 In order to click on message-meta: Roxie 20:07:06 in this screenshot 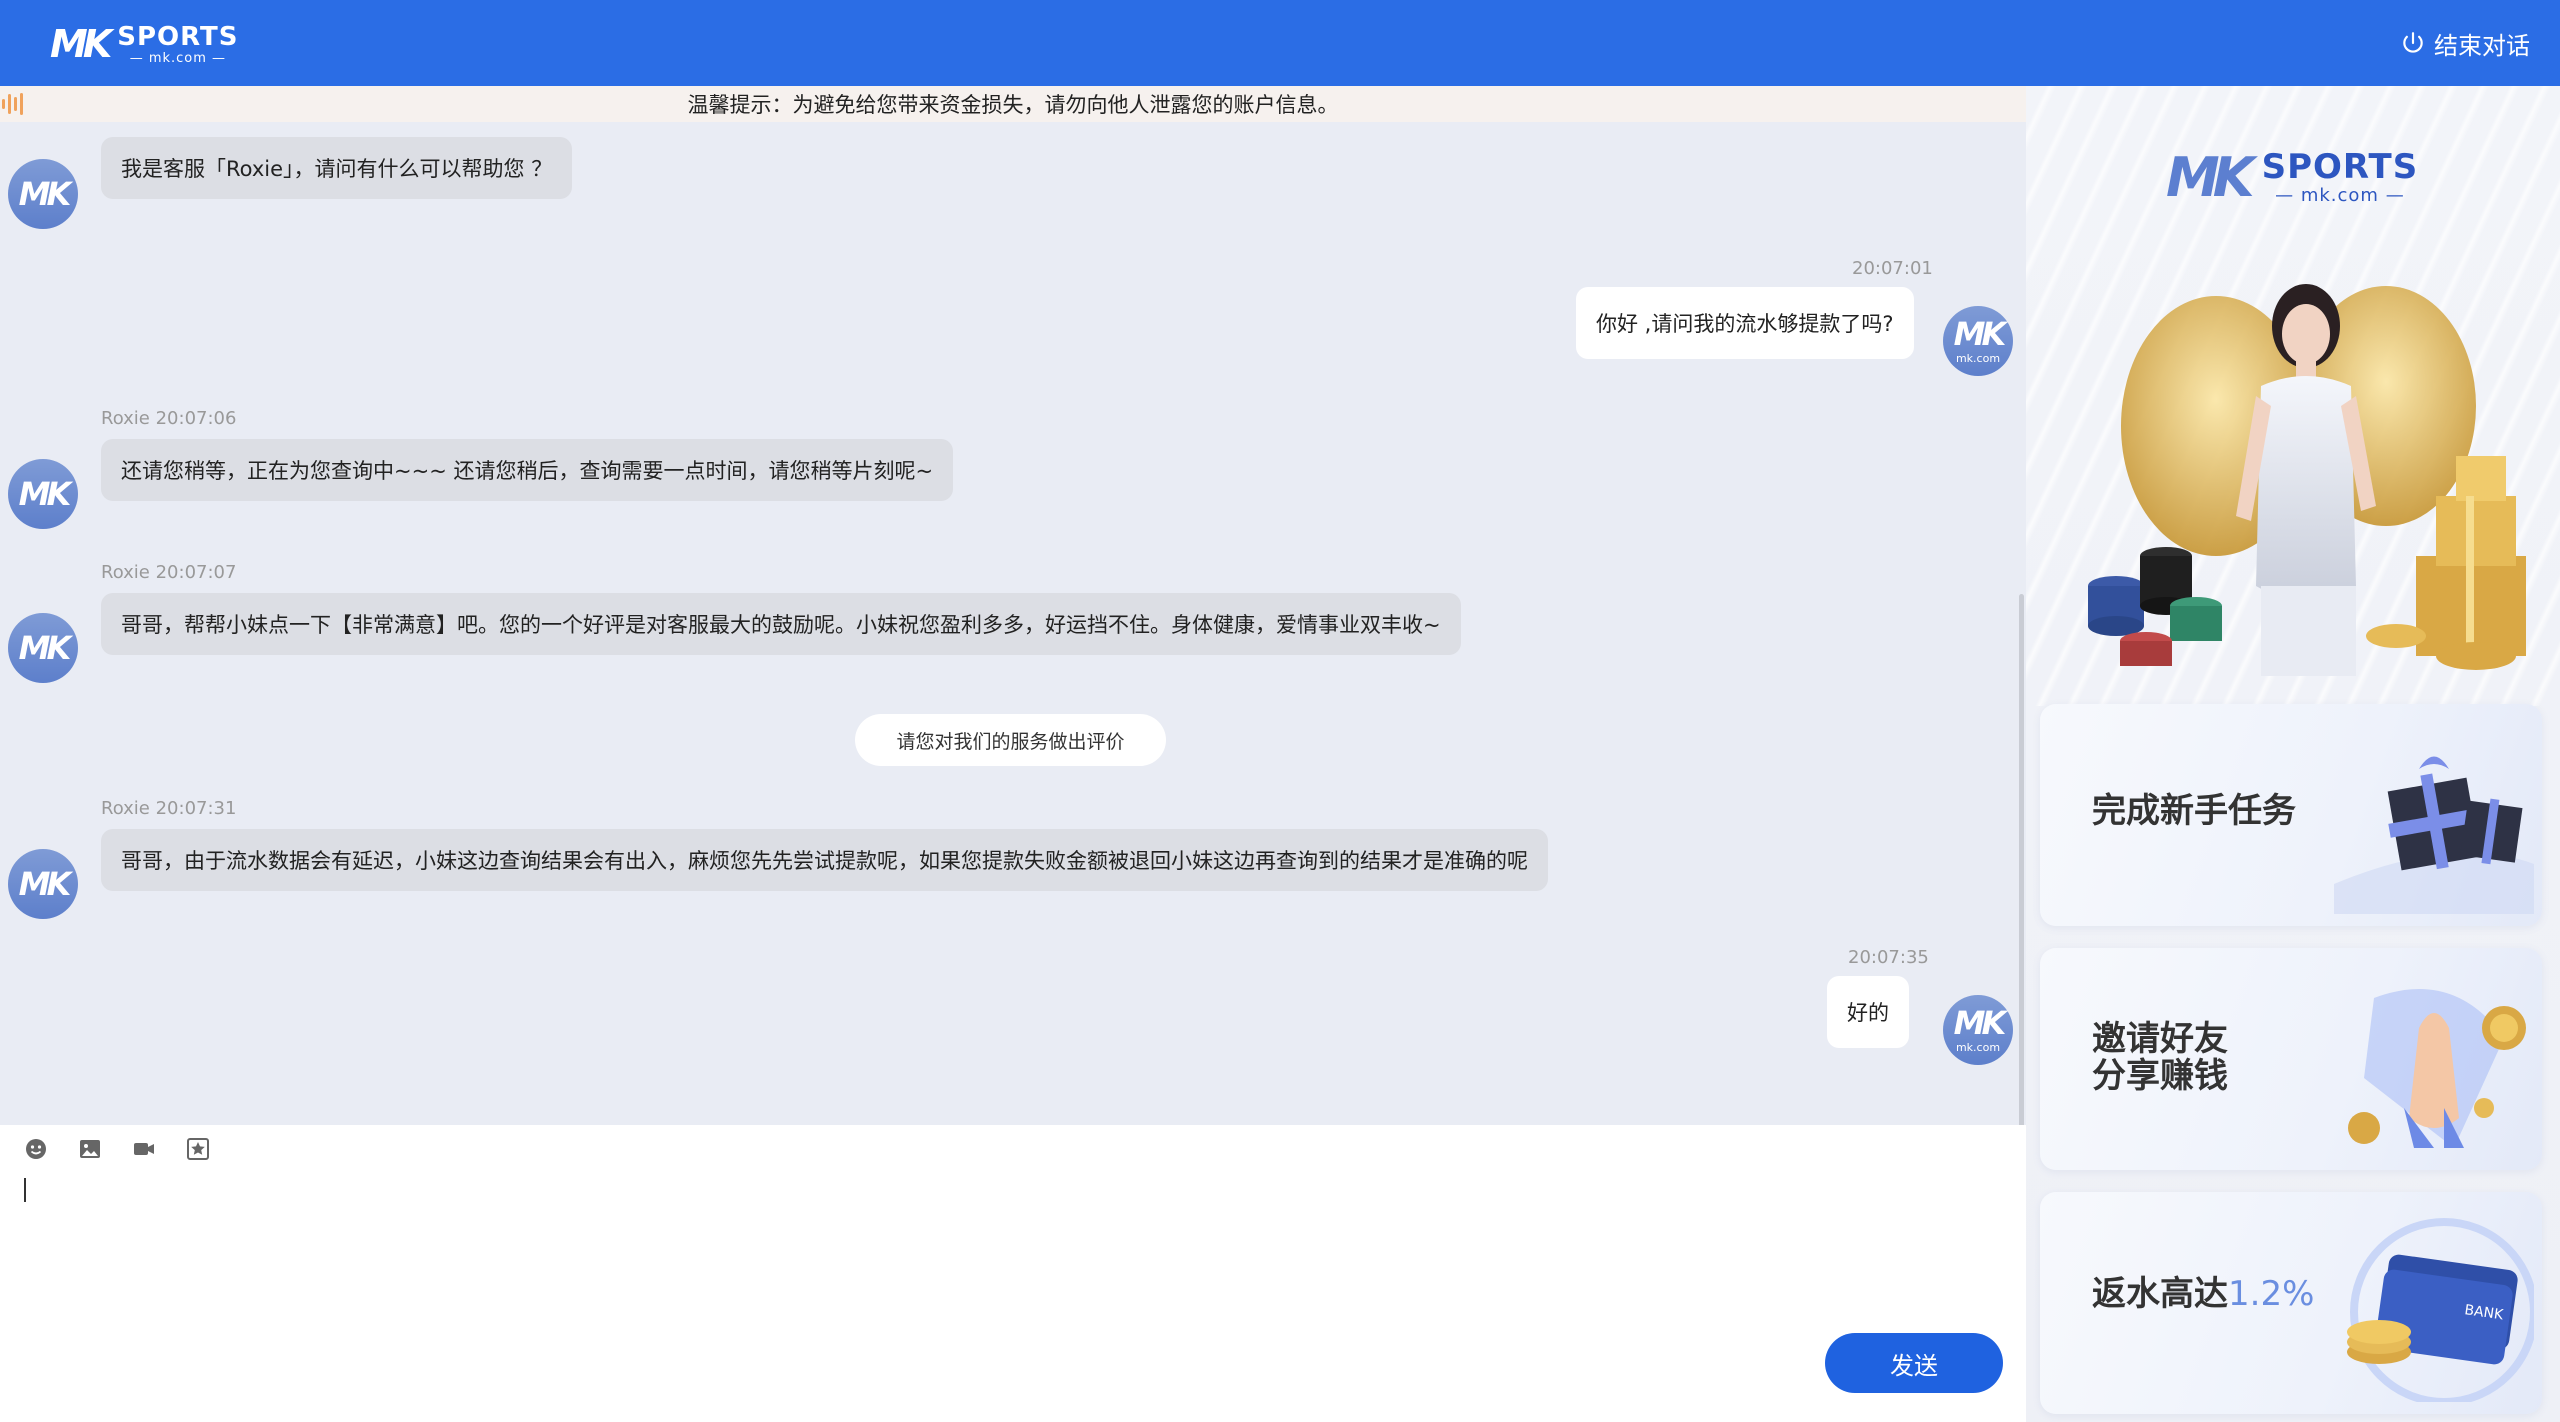, I will do `click(169, 418)`.